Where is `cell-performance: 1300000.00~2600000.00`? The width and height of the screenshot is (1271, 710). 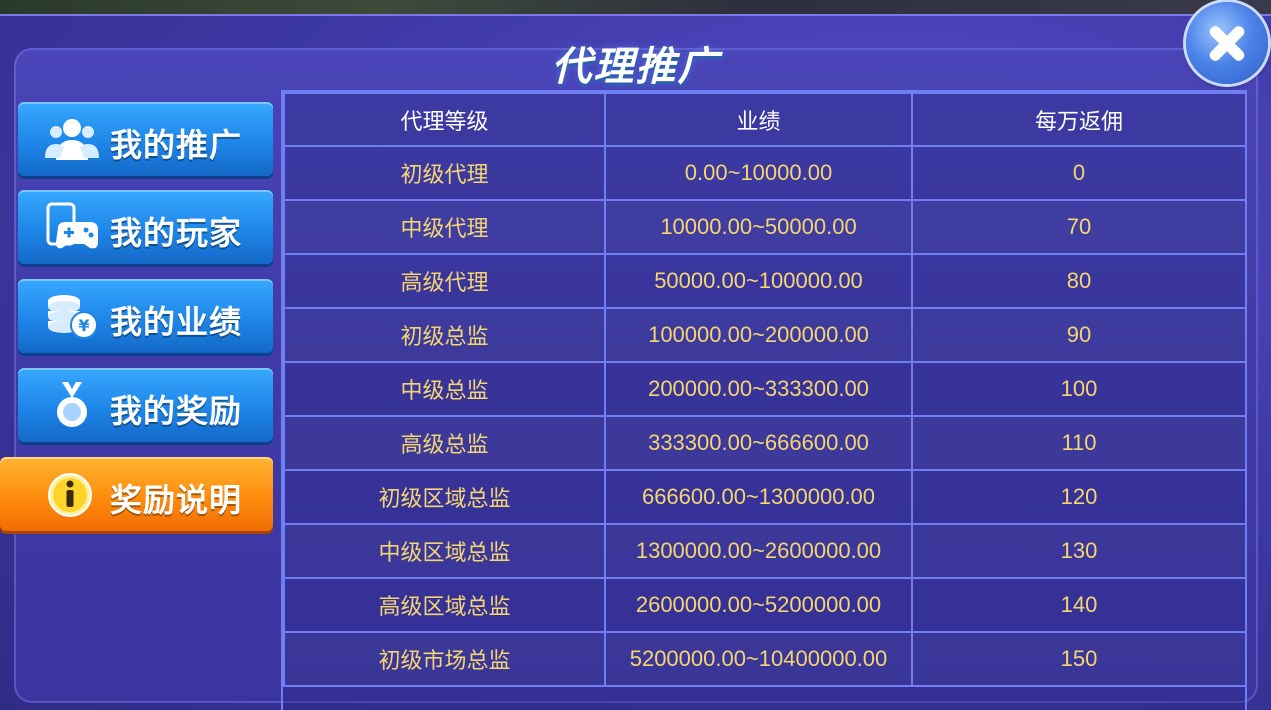
cell-performance: 1300000.00~2600000.00 is located at coordinates (758, 551).